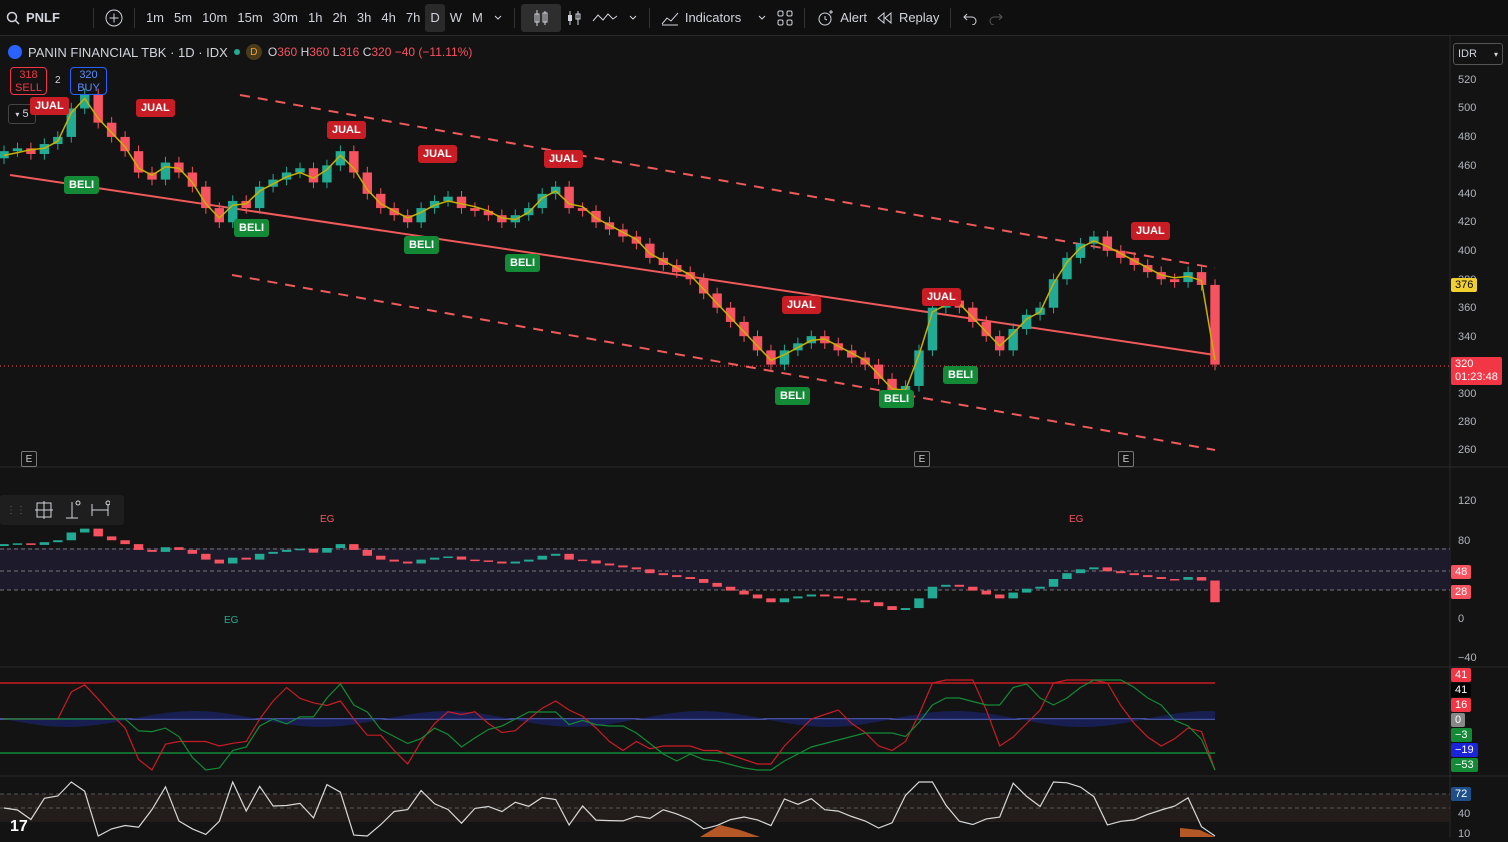  Describe the element at coordinates (574, 18) in the screenshot. I see `bars-chart-type-button` at that location.